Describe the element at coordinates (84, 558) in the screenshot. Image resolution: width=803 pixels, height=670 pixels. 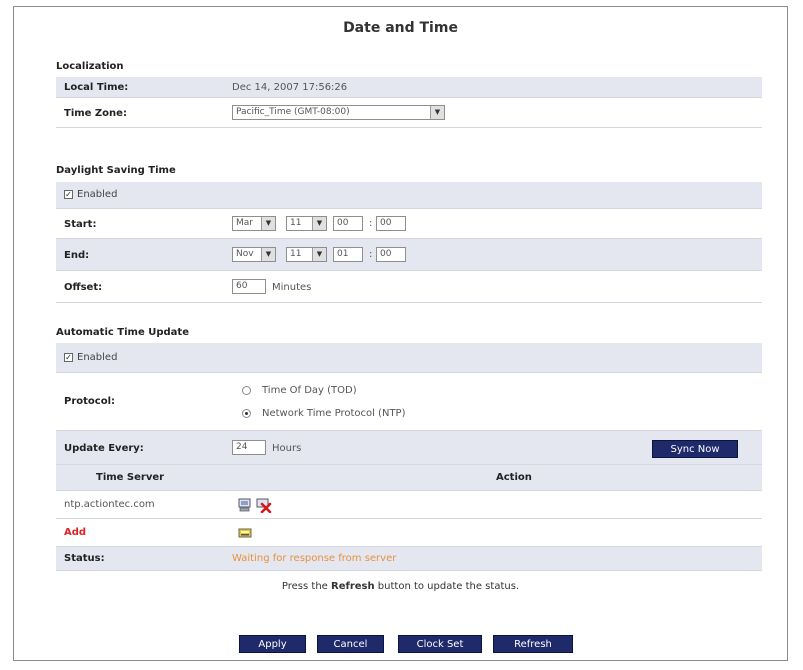
I see `status-label: Status:` at that location.